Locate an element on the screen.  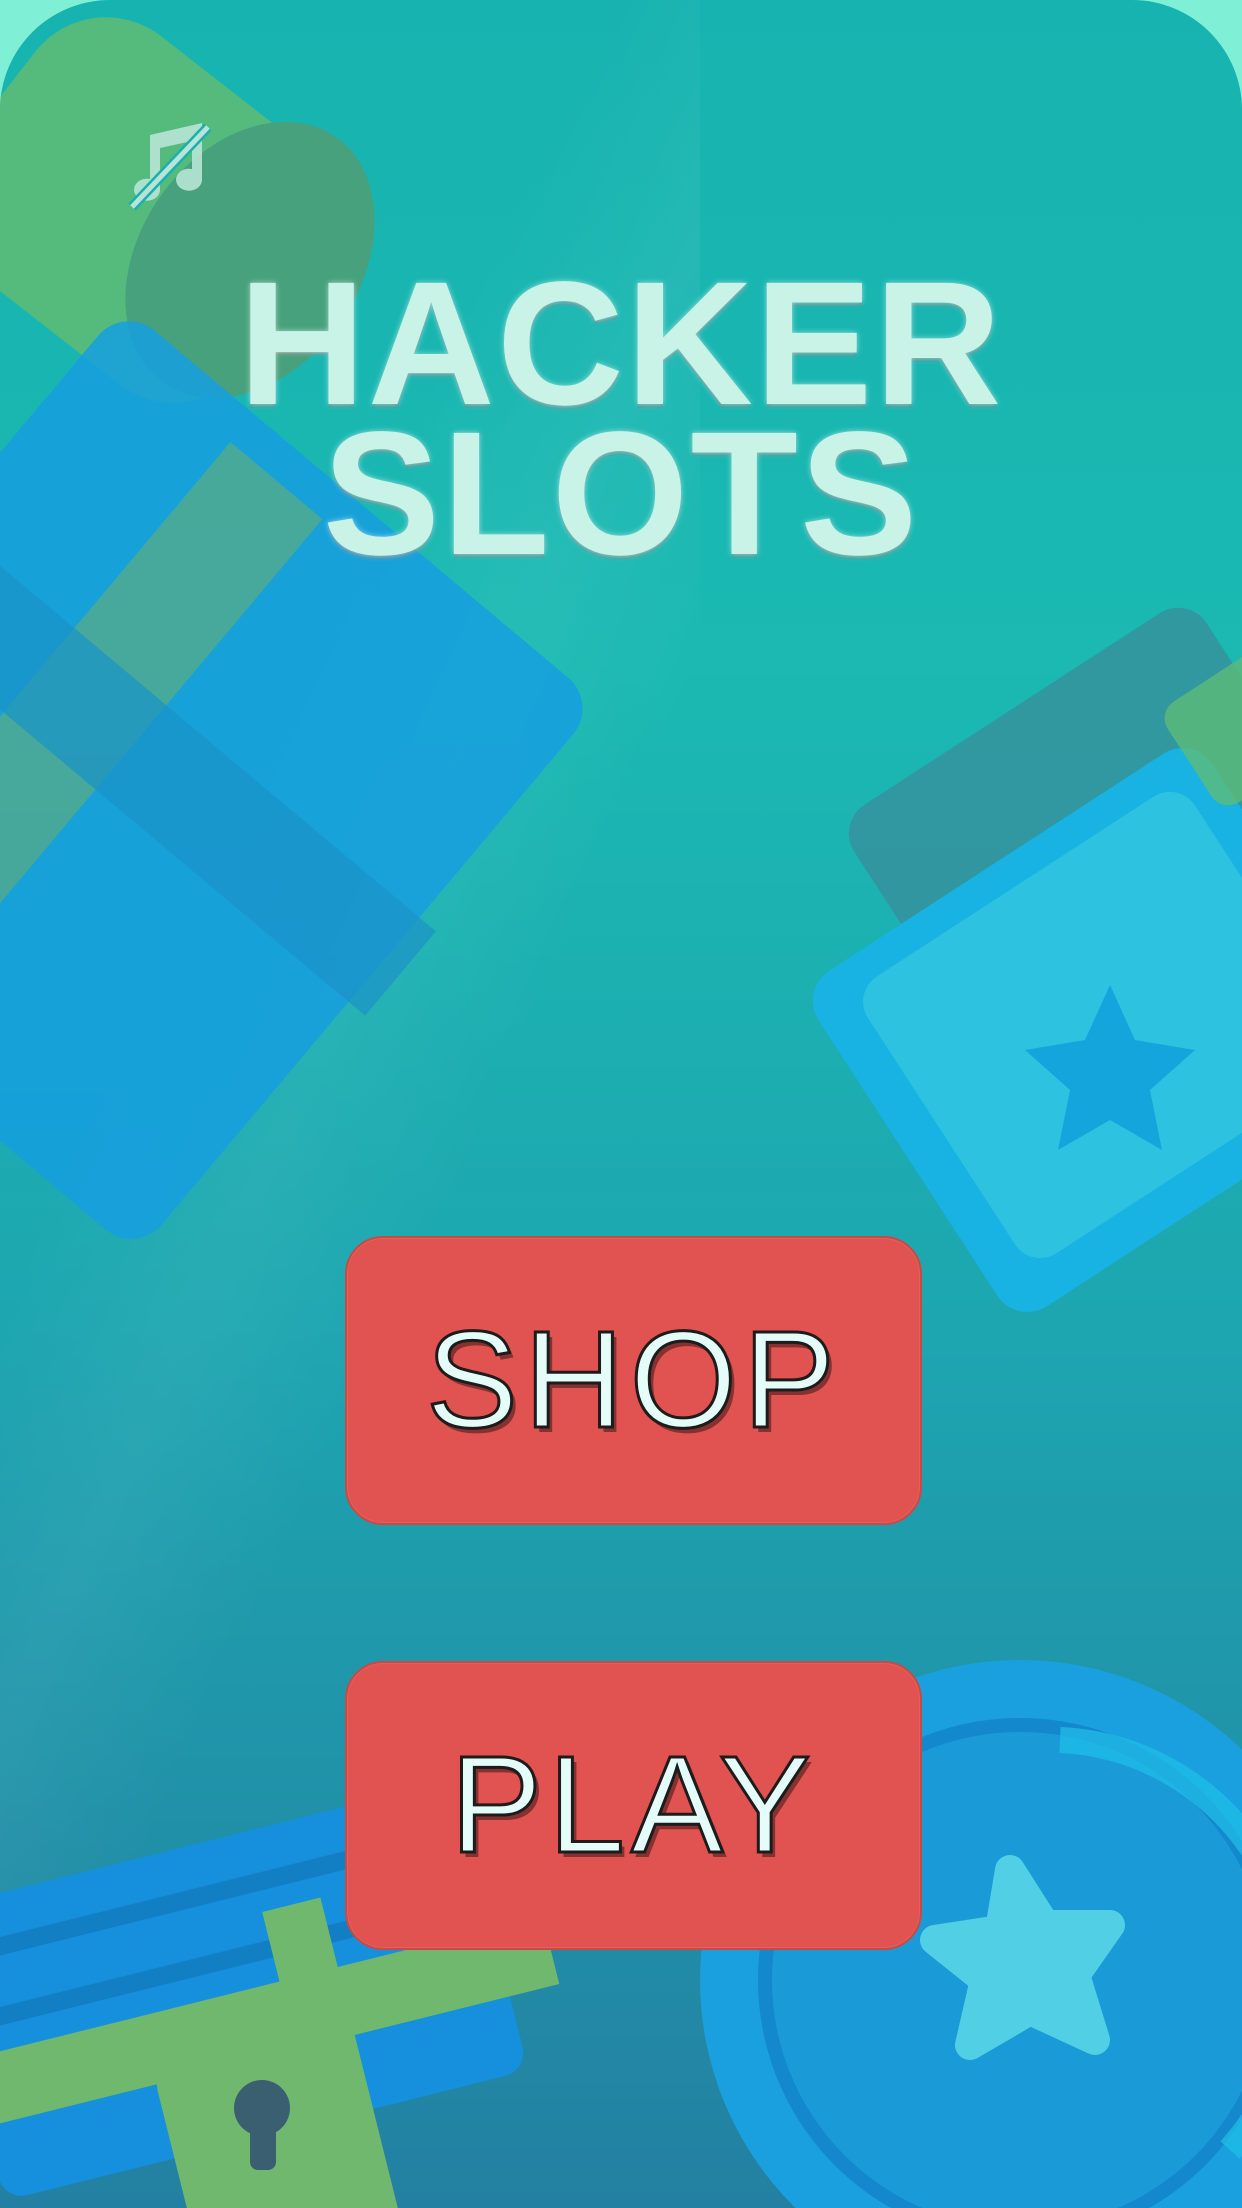
shop-button: SHOP is located at coordinates (633, 1380).